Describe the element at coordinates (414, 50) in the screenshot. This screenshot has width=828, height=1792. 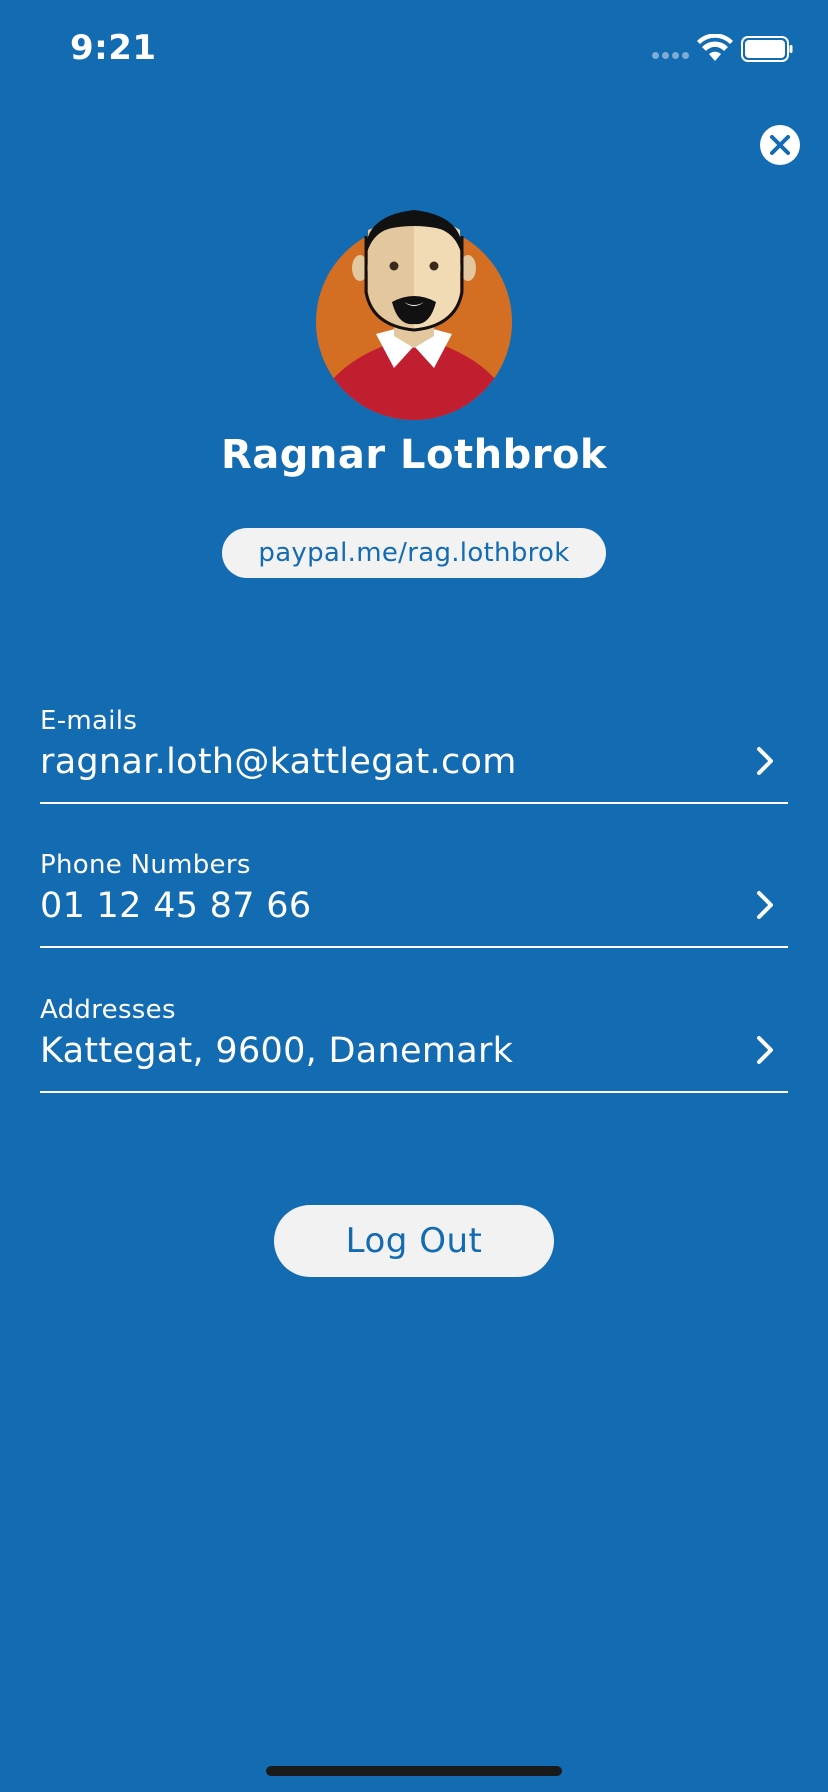
I see `status-bar: 9:21` at that location.